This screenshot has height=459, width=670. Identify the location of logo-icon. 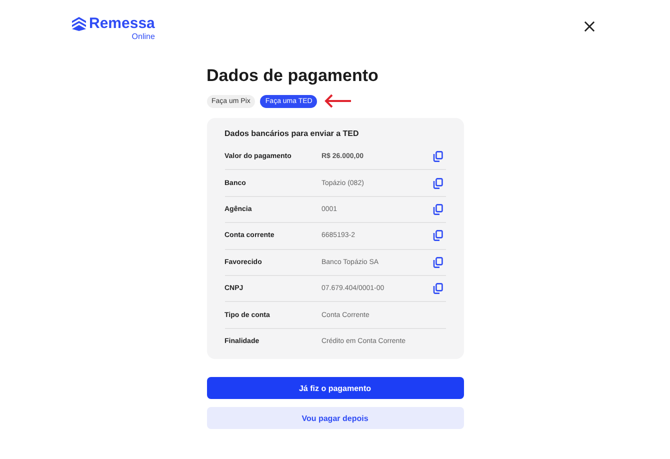
(79, 24).